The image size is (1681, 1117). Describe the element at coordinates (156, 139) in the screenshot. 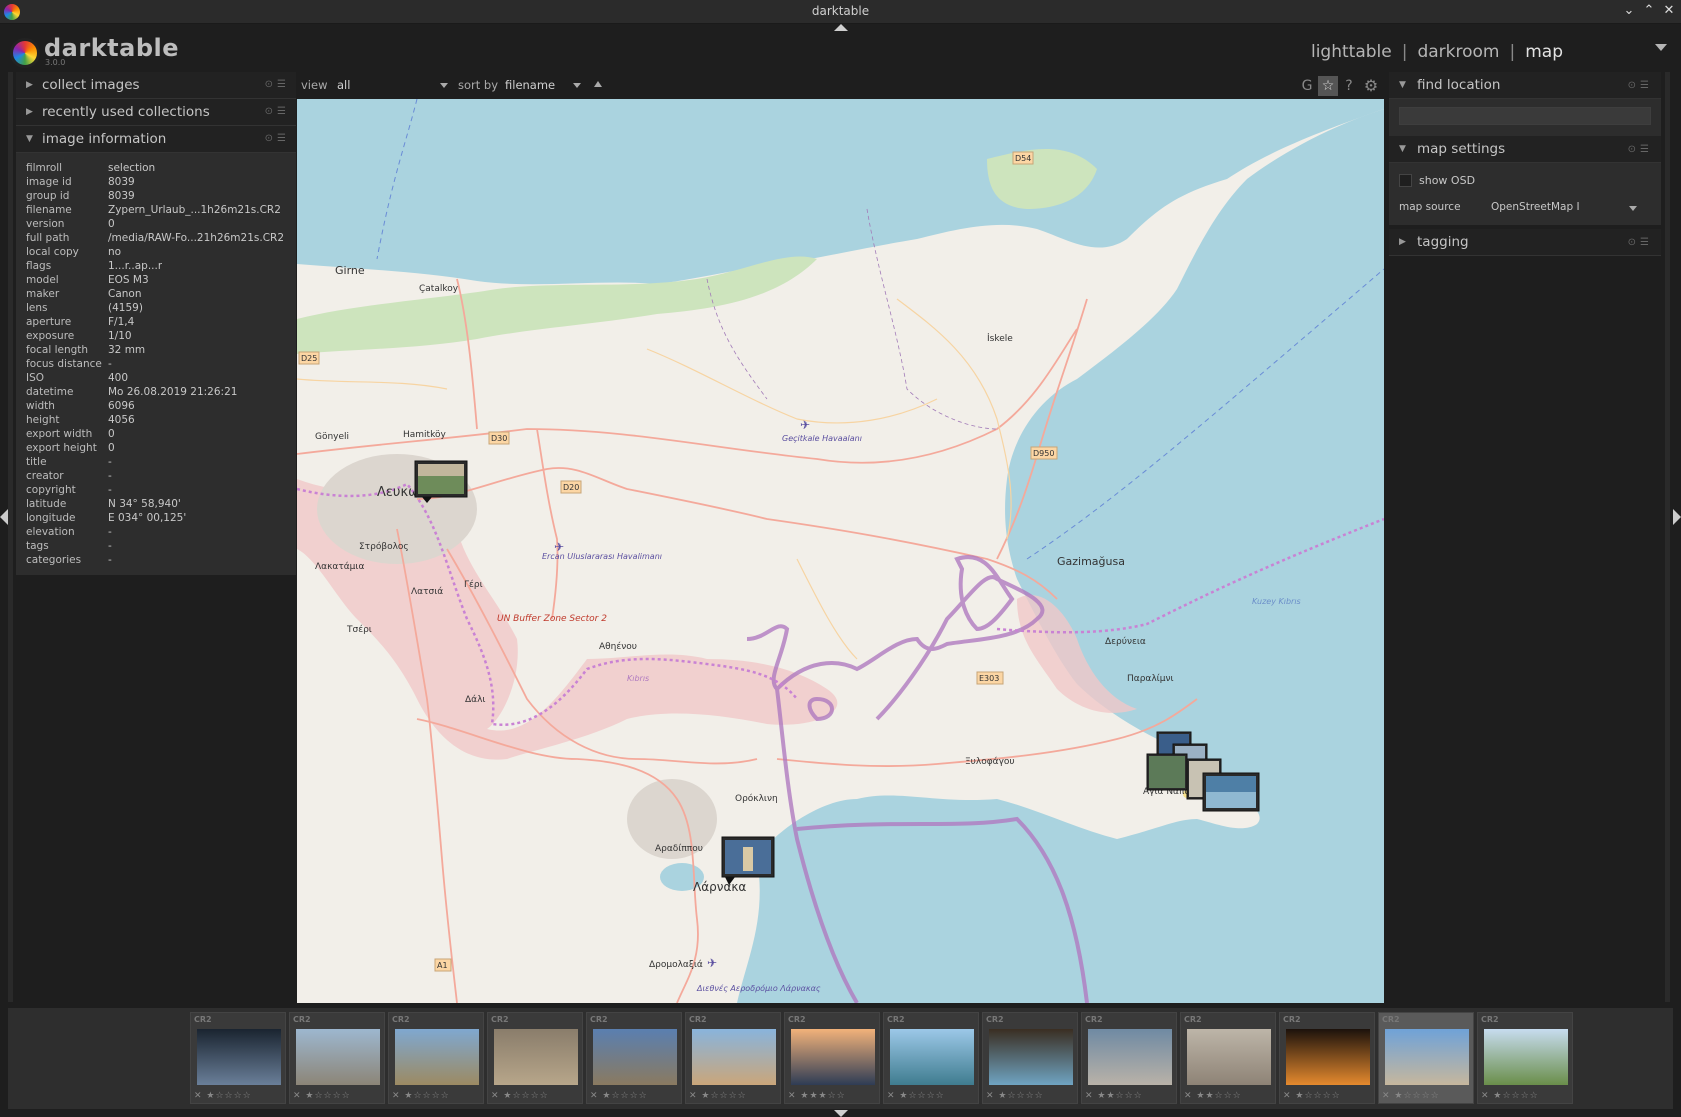

I see `image-information-header: ▼ image information ⊙☰` at that location.